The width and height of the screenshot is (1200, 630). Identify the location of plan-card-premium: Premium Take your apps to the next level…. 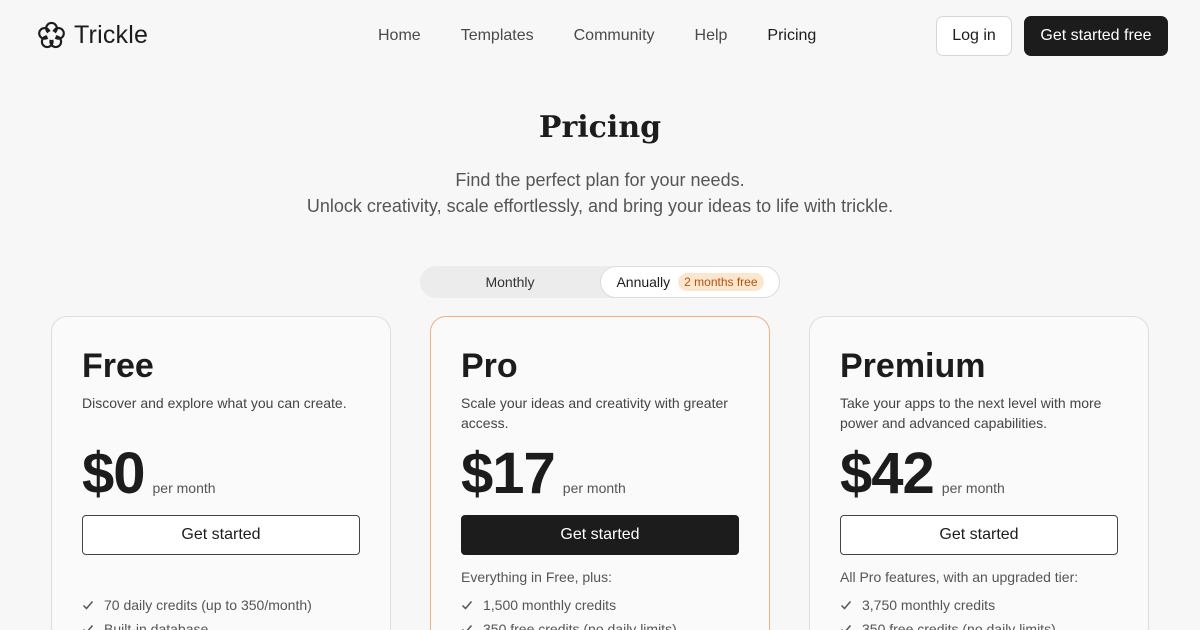
(979, 473).